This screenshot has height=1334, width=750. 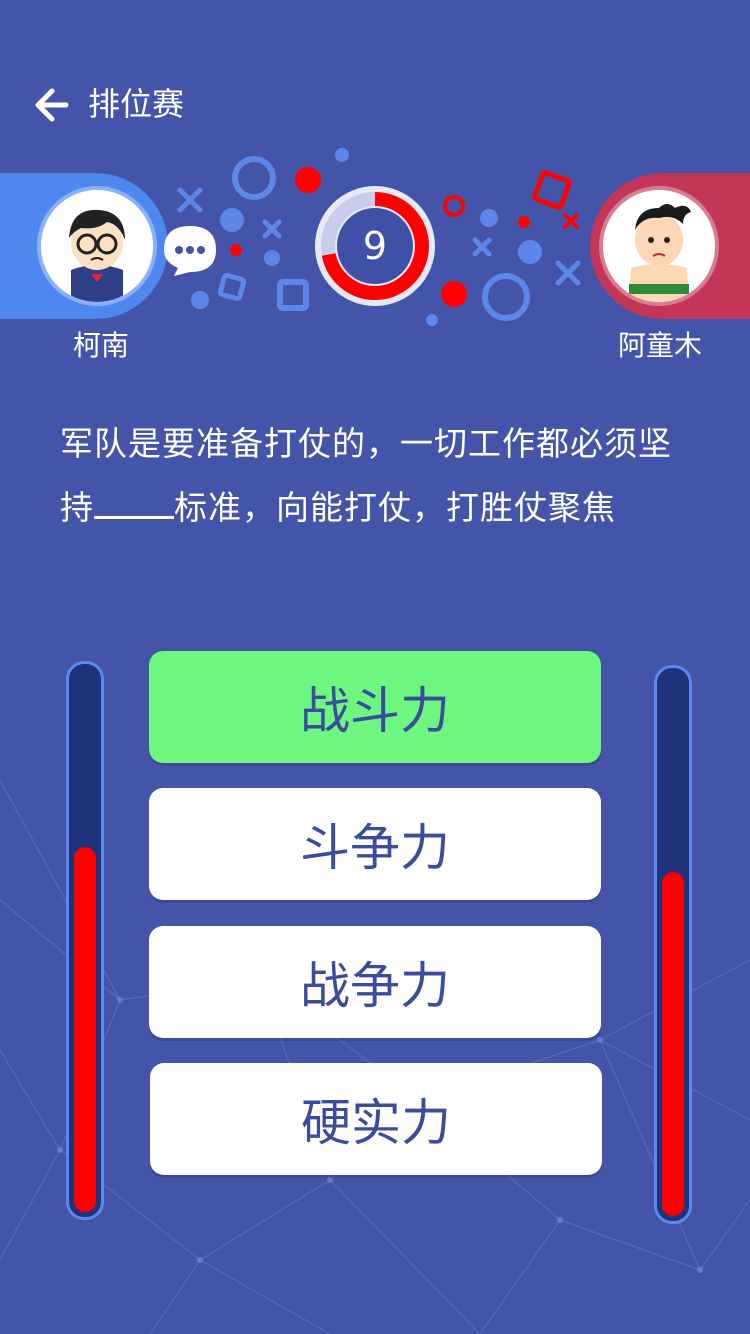 What do you see at coordinates (136, 104) in the screenshot?
I see `page-title: 排位赛` at bounding box center [136, 104].